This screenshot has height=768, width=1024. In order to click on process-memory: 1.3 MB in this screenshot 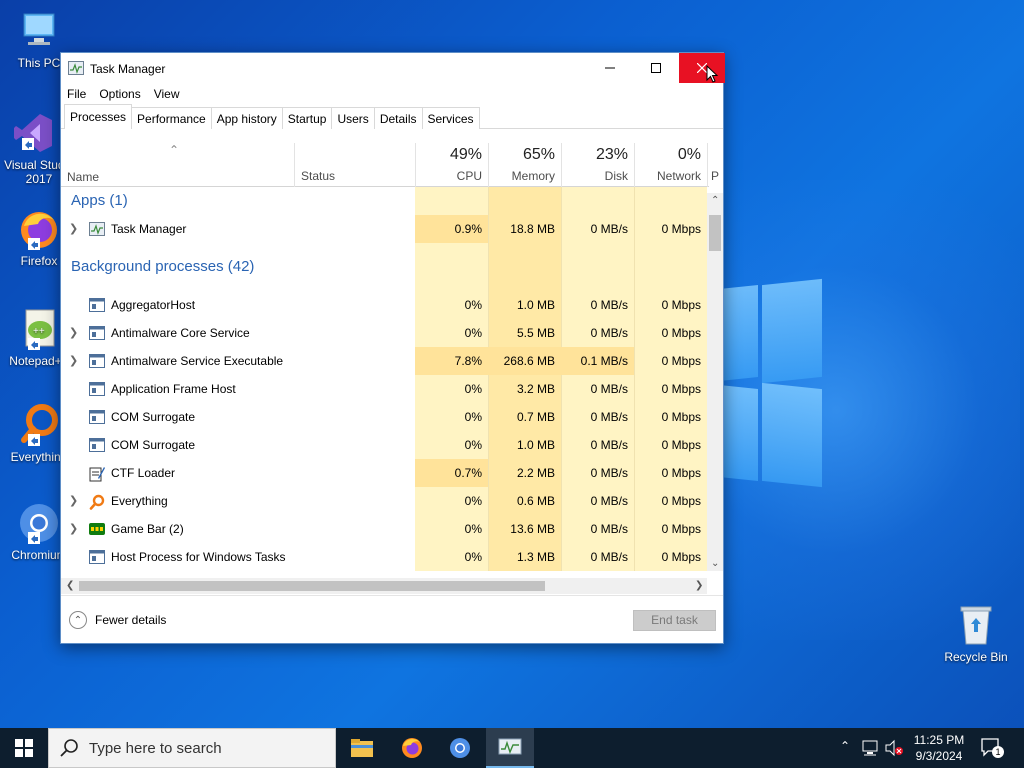, I will do `click(535, 557)`.